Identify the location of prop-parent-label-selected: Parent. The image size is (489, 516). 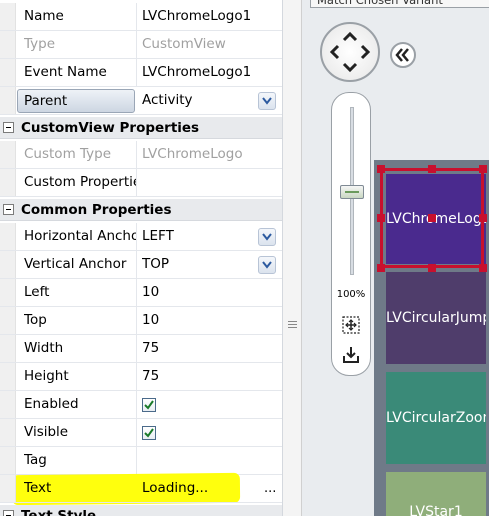
(76, 101).